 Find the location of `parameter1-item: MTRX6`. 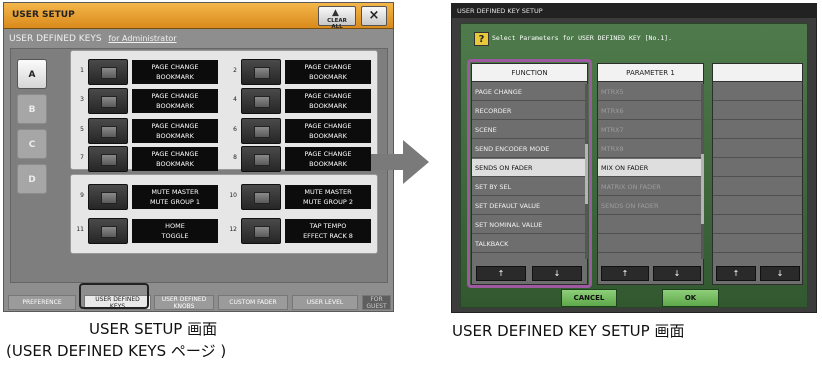

parameter1-item: MTRX6 is located at coordinates (650, 111).